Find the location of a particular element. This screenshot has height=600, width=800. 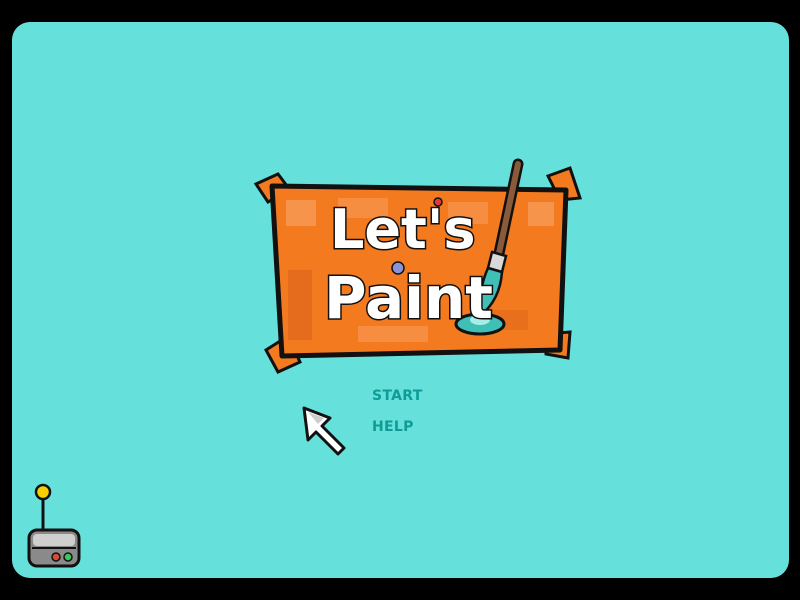

title-line-lets: Let's is located at coordinates (403, 229).